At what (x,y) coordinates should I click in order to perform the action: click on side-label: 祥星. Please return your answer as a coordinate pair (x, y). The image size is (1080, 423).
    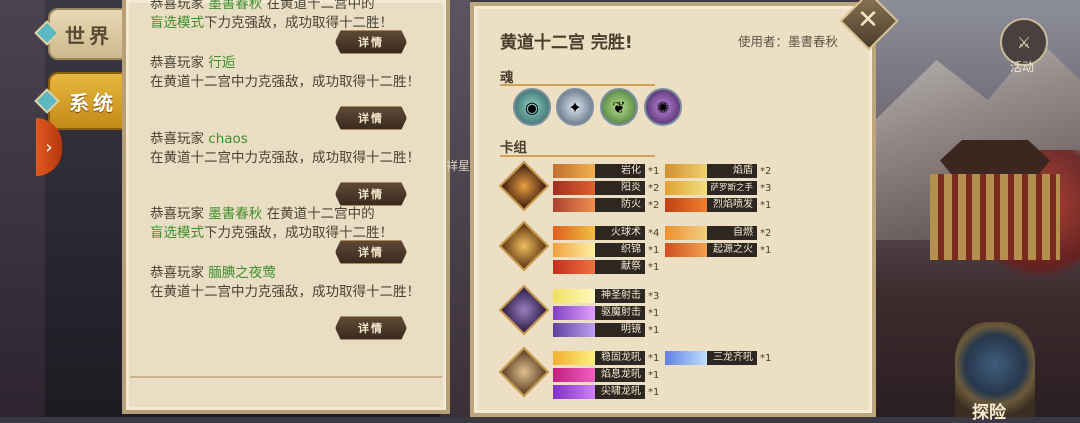
    Looking at the image, I should click on (458, 166).